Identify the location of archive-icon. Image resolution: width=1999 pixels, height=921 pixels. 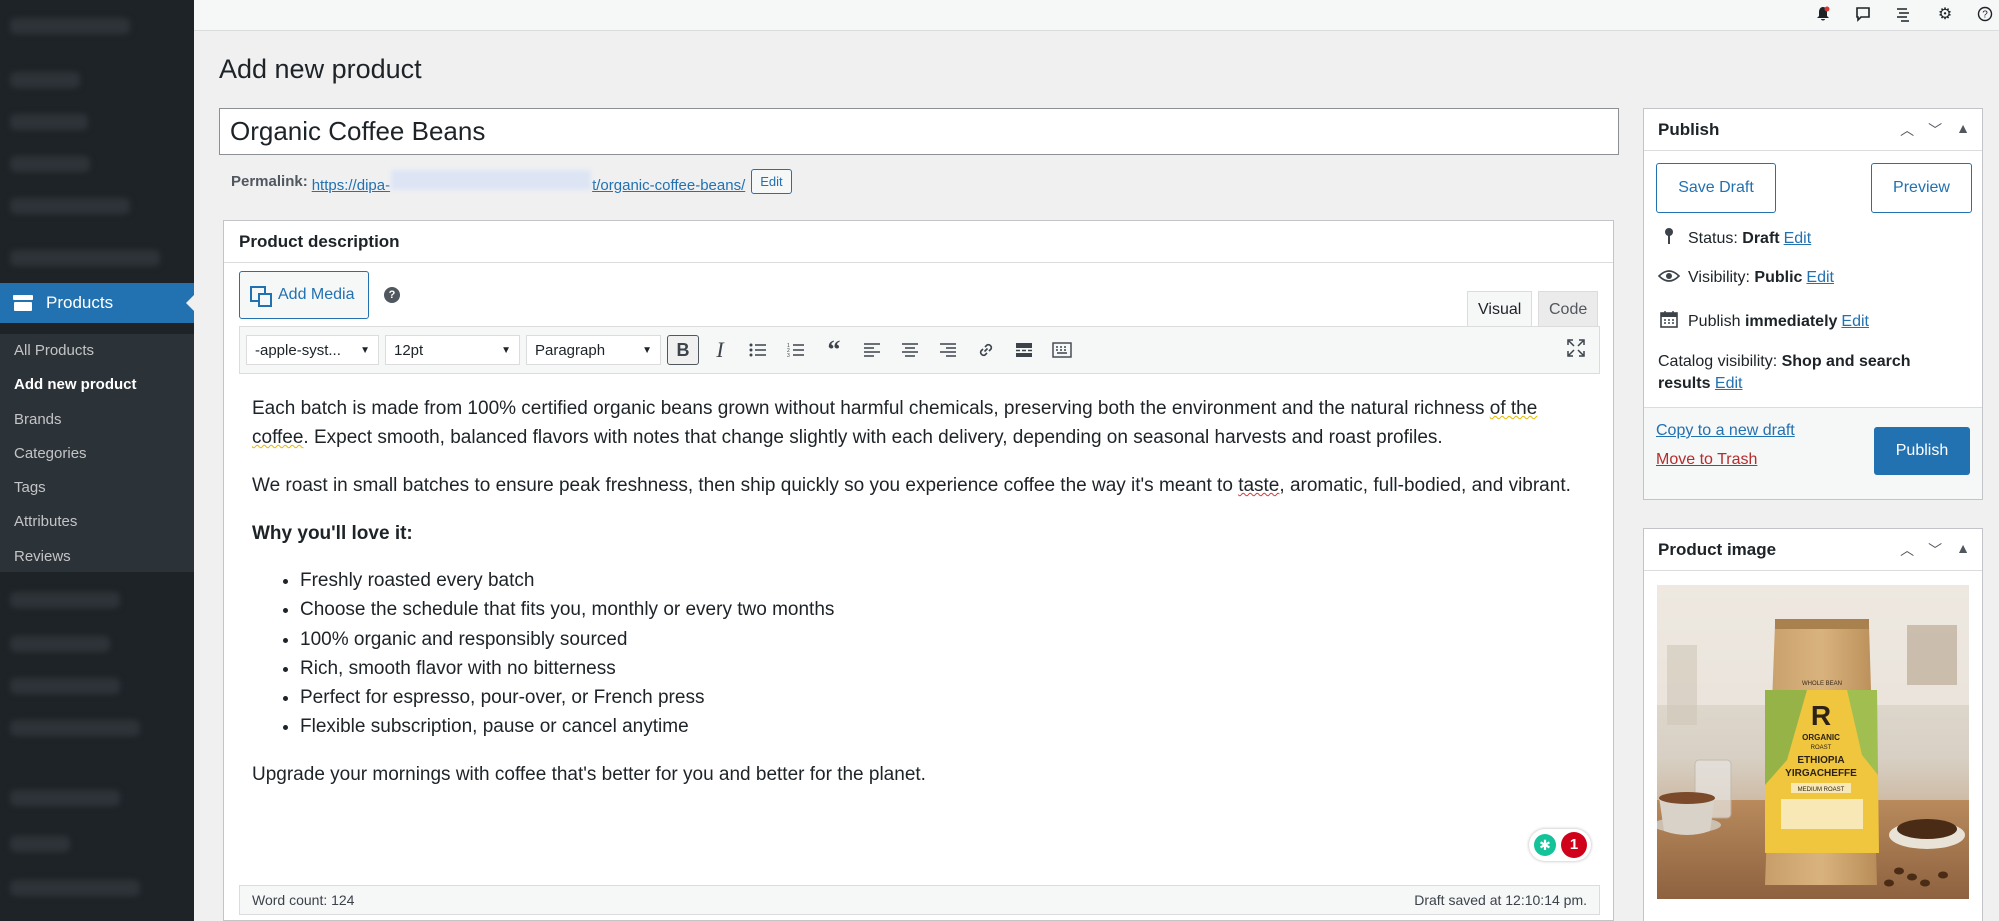
(23, 303).